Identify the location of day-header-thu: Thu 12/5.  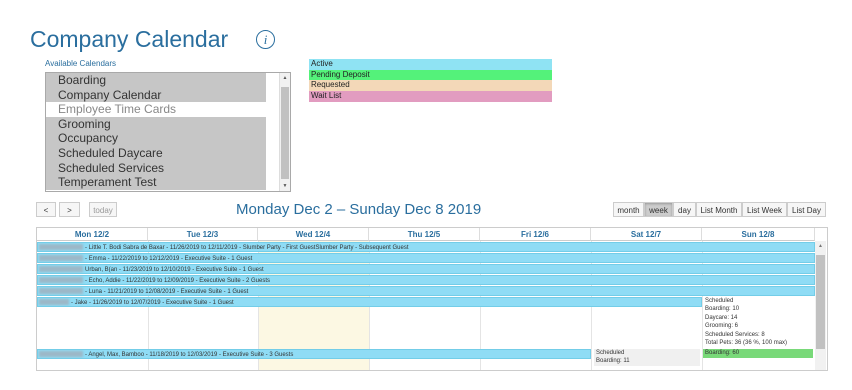
(424, 234).